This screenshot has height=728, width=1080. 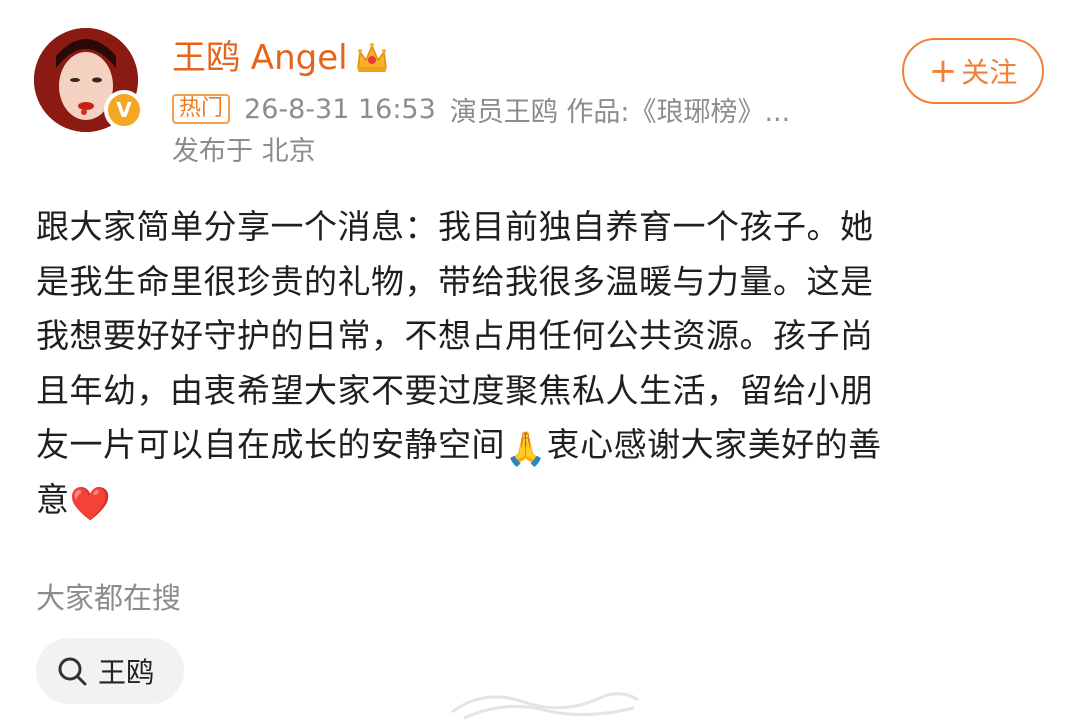 I want to click on hot-badge: 热门, so click(x=201, y=109).